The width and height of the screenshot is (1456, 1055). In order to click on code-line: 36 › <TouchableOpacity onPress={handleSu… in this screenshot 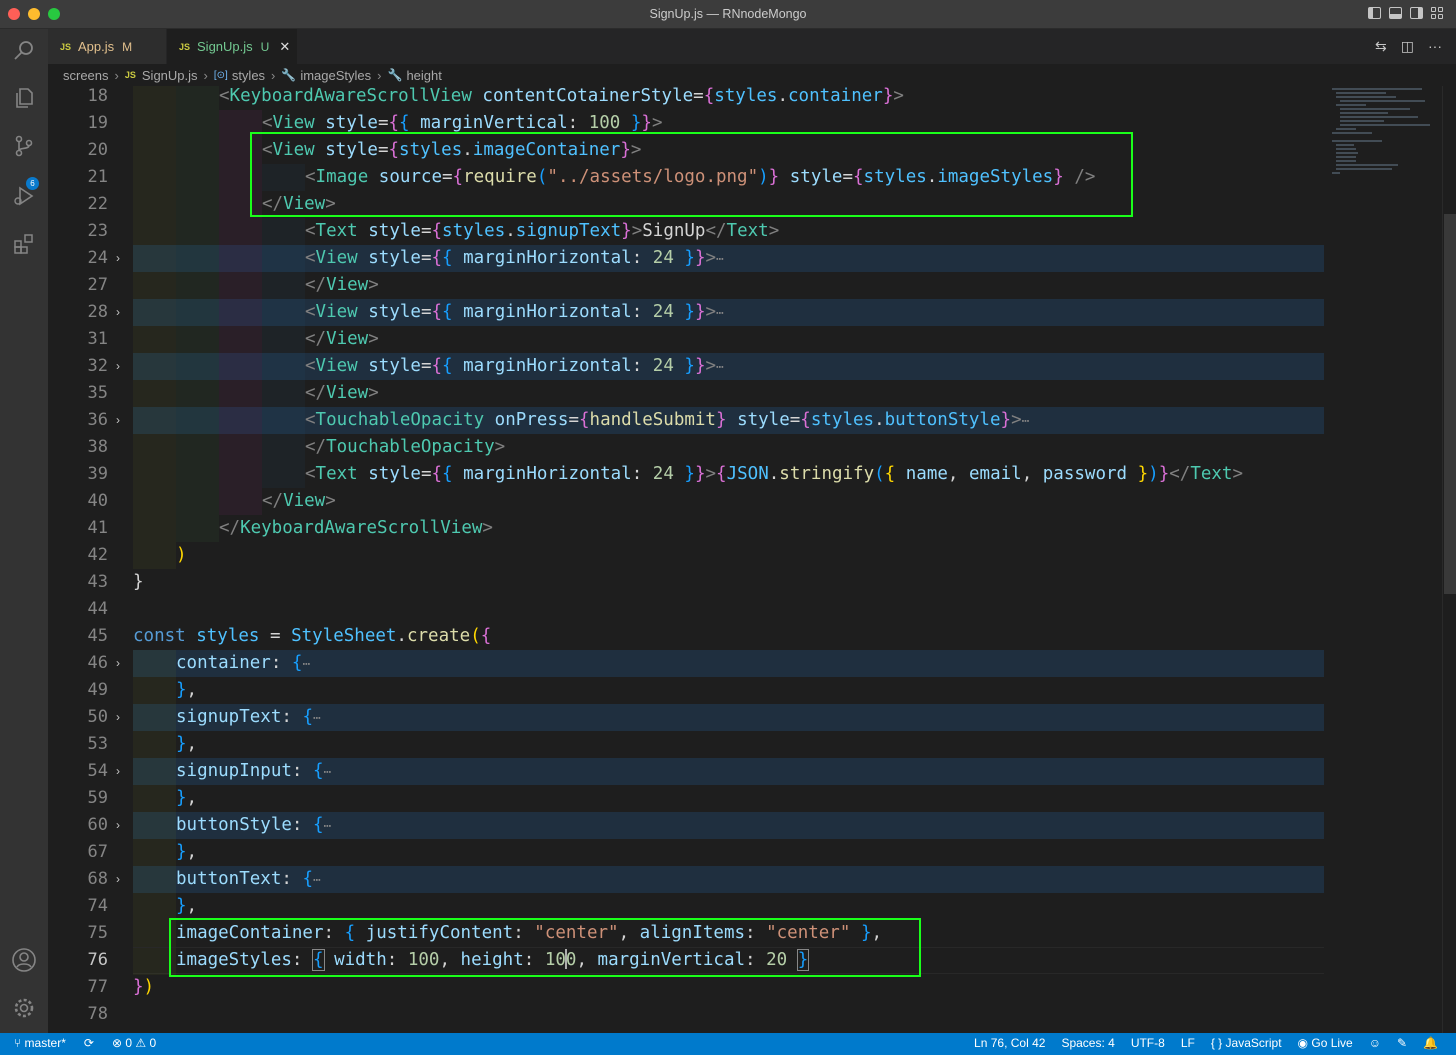, I will do `click(745, 420)`.